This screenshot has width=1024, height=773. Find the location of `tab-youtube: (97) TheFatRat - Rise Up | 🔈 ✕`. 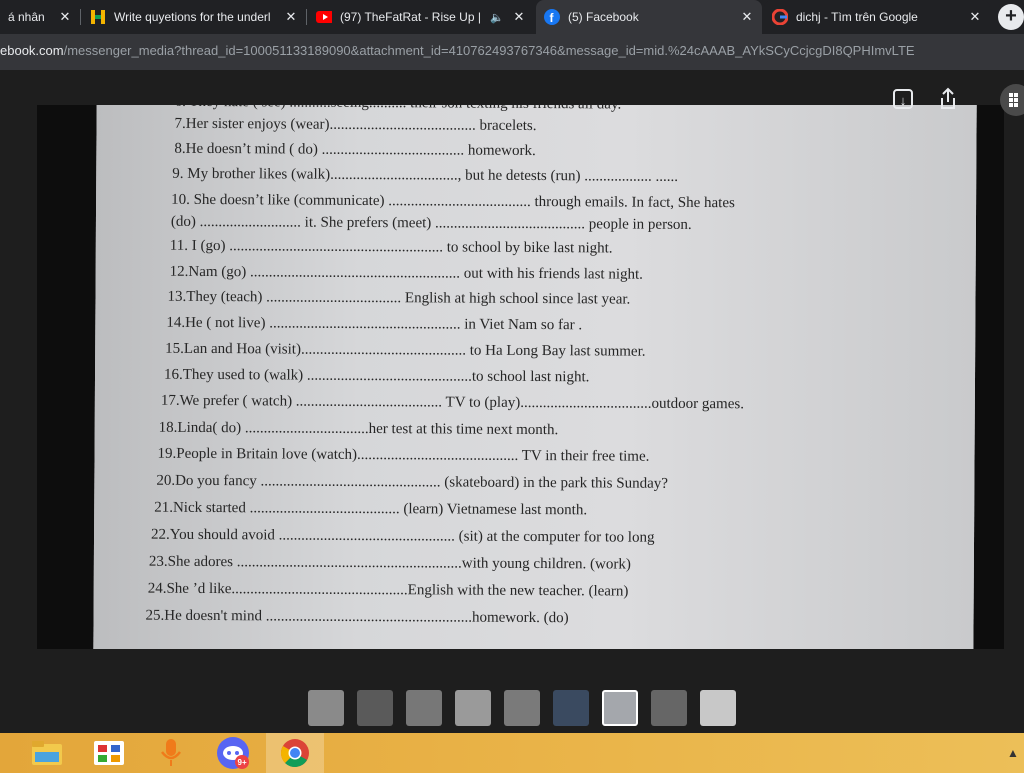

tab-youtube: (97) TheFatRat - Rise Up | 🔈 ✕ is located at coordinates (421, 17).